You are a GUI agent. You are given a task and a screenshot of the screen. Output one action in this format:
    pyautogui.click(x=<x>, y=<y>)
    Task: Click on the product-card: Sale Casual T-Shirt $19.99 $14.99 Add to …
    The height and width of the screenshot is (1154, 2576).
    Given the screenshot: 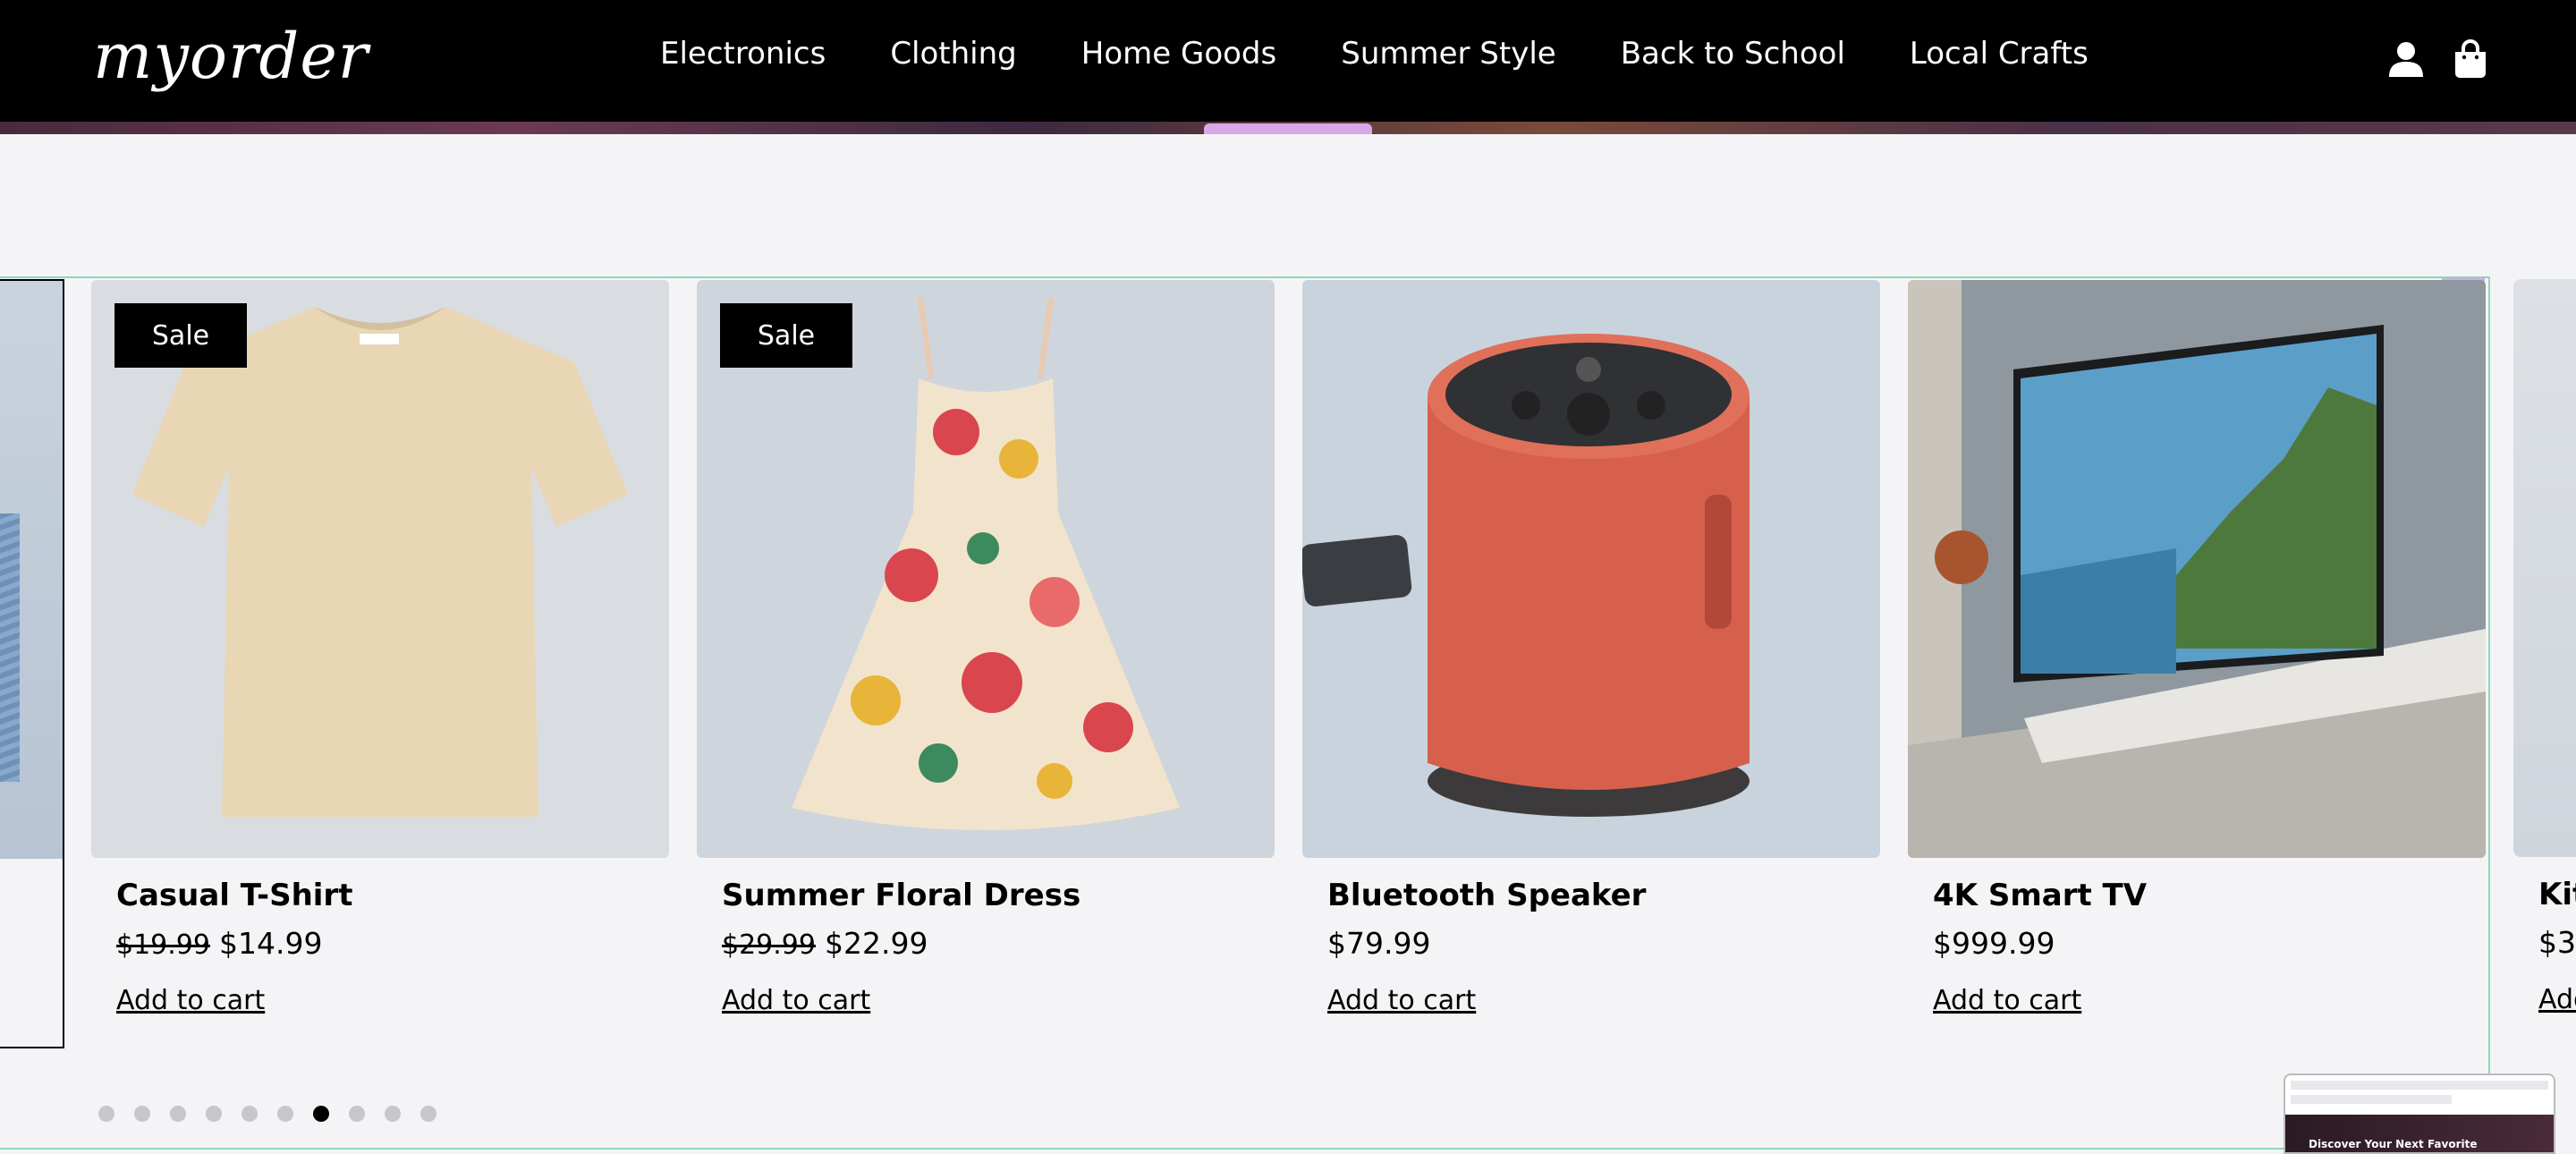 What is the action you would take?
    pyautogui.click(x=380, y=648)
    